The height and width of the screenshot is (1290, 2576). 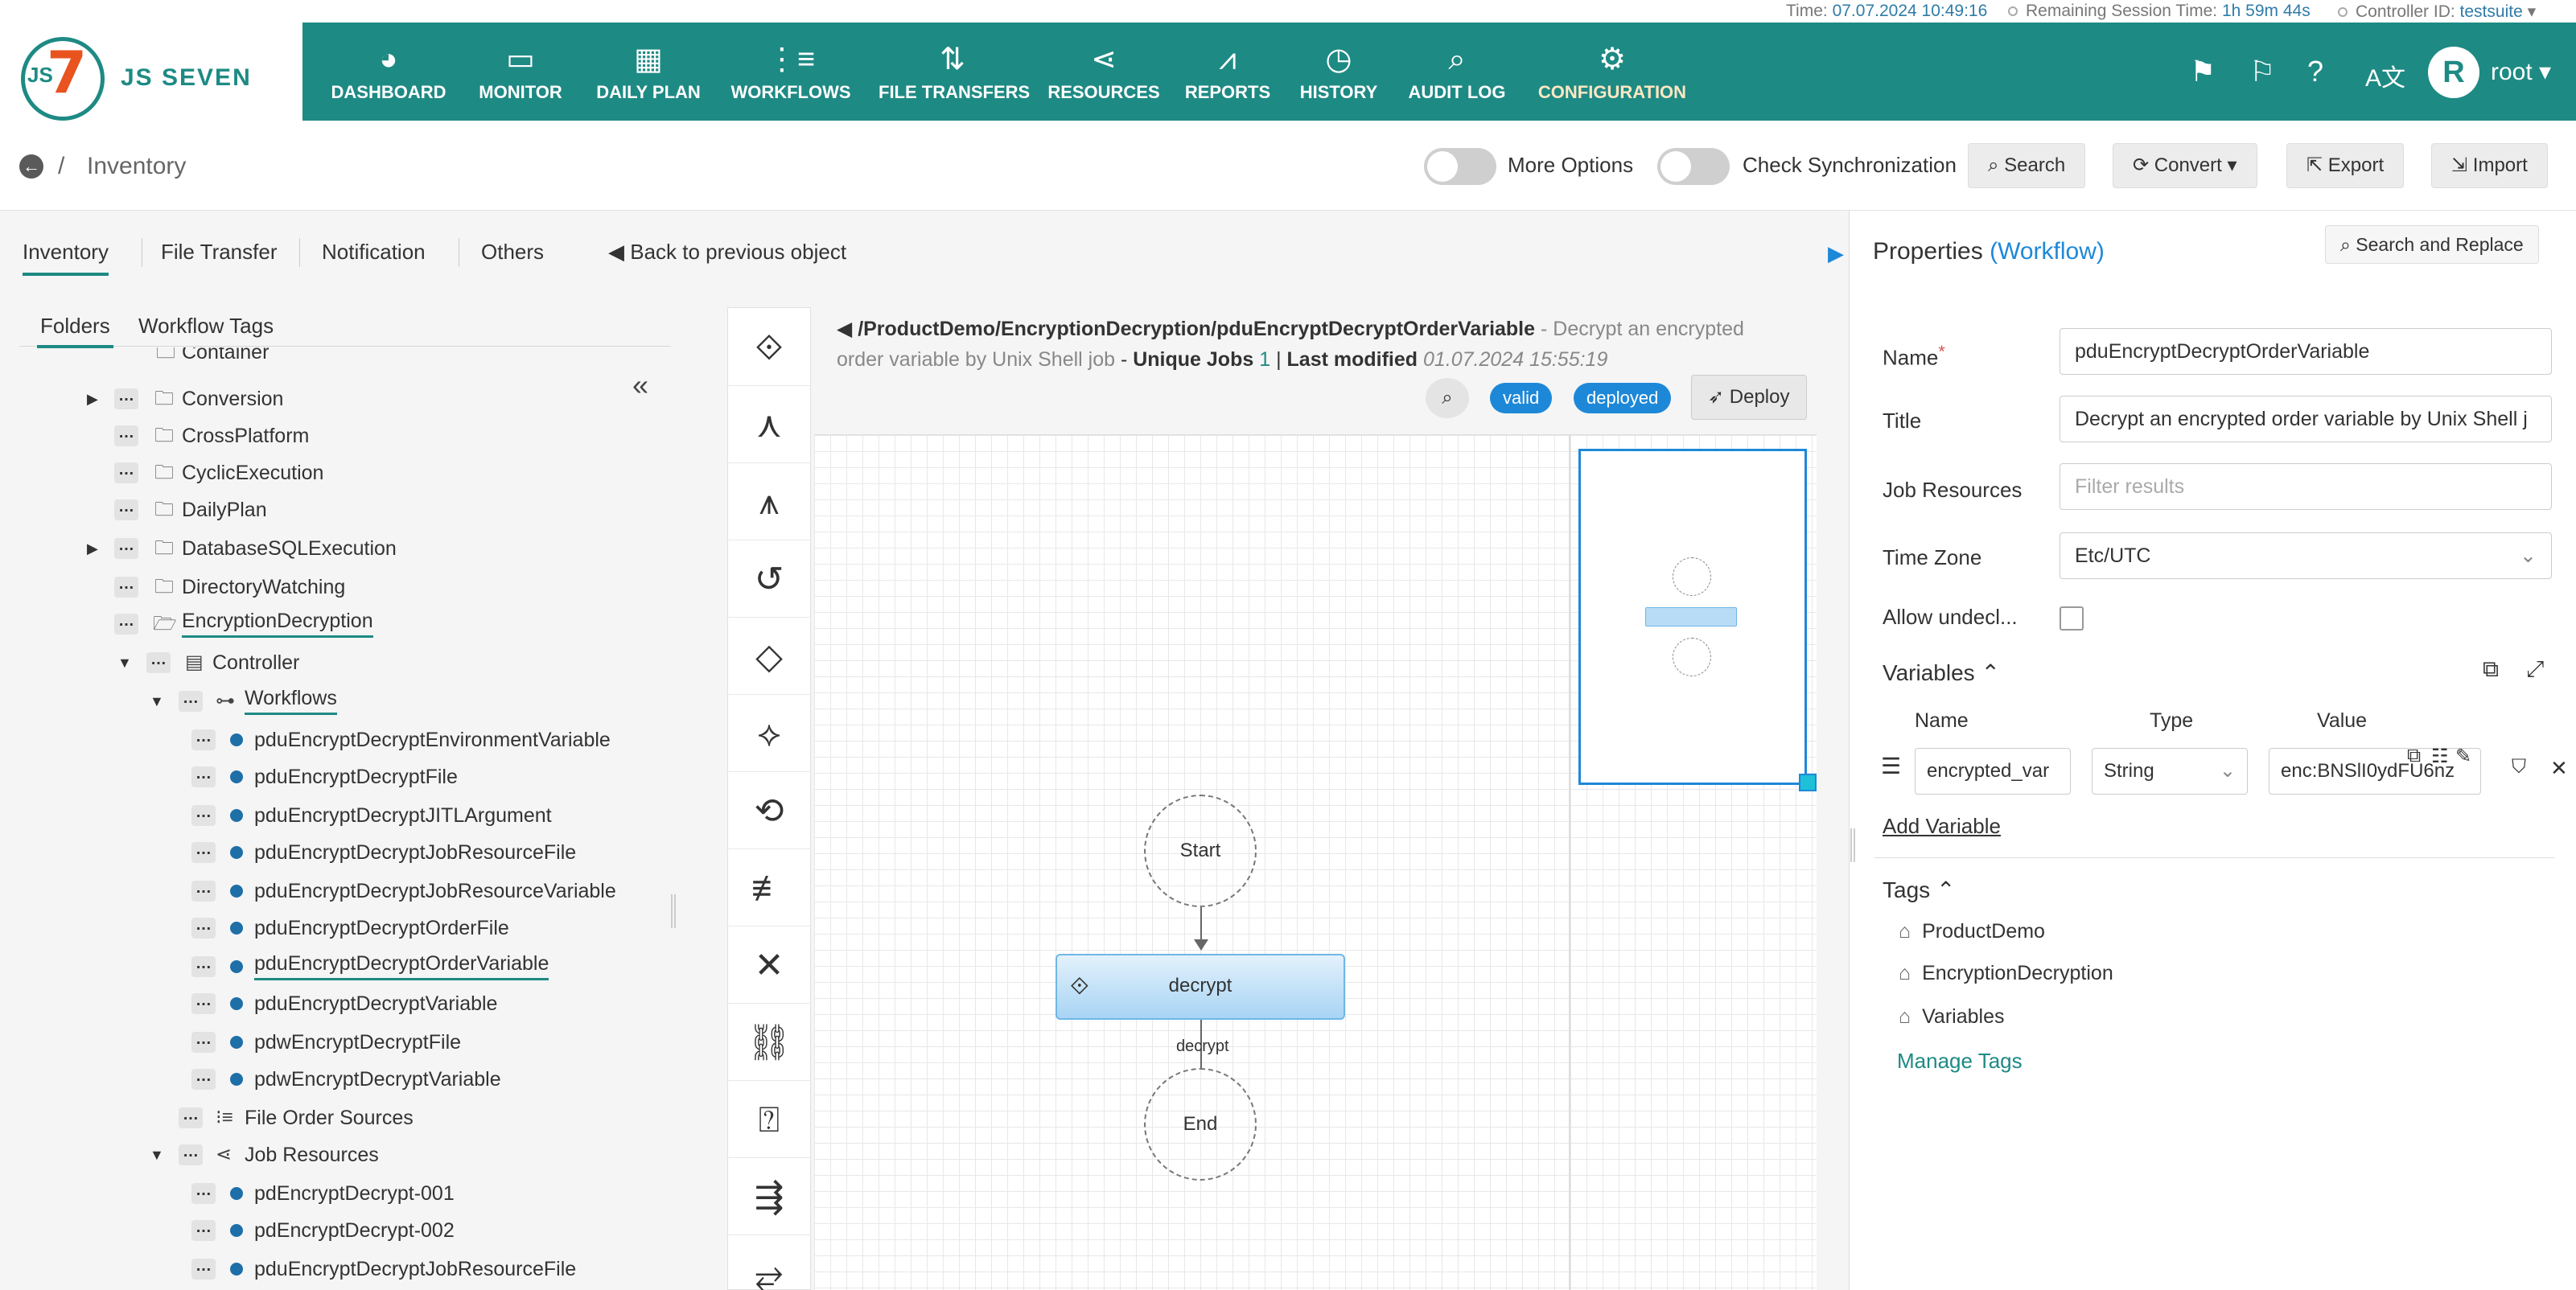 I want to click on help-icon: ?, so click(x=2315, y=71).